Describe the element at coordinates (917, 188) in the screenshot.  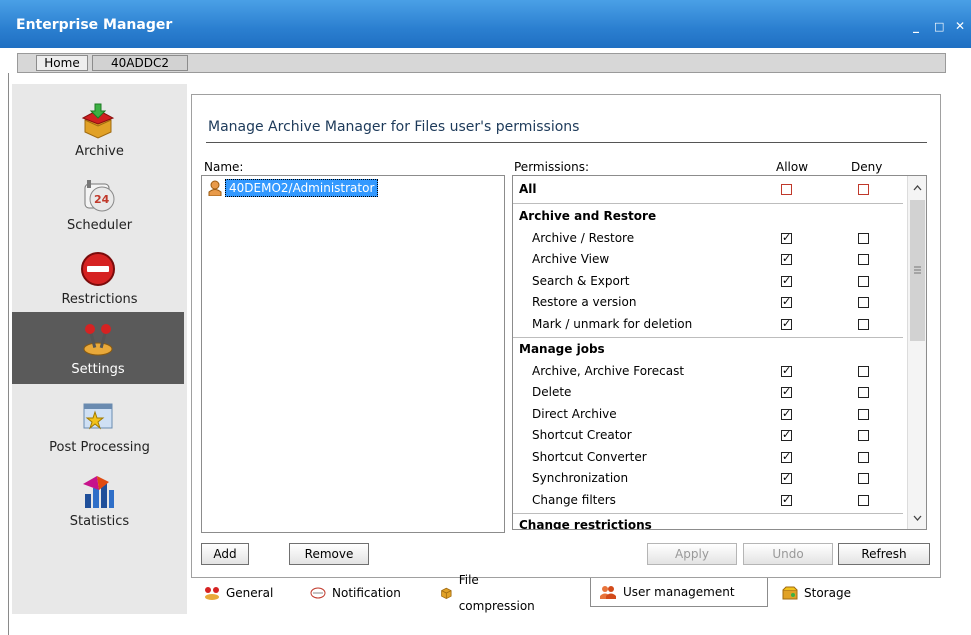
I see `scroll-up-icon` at that location.